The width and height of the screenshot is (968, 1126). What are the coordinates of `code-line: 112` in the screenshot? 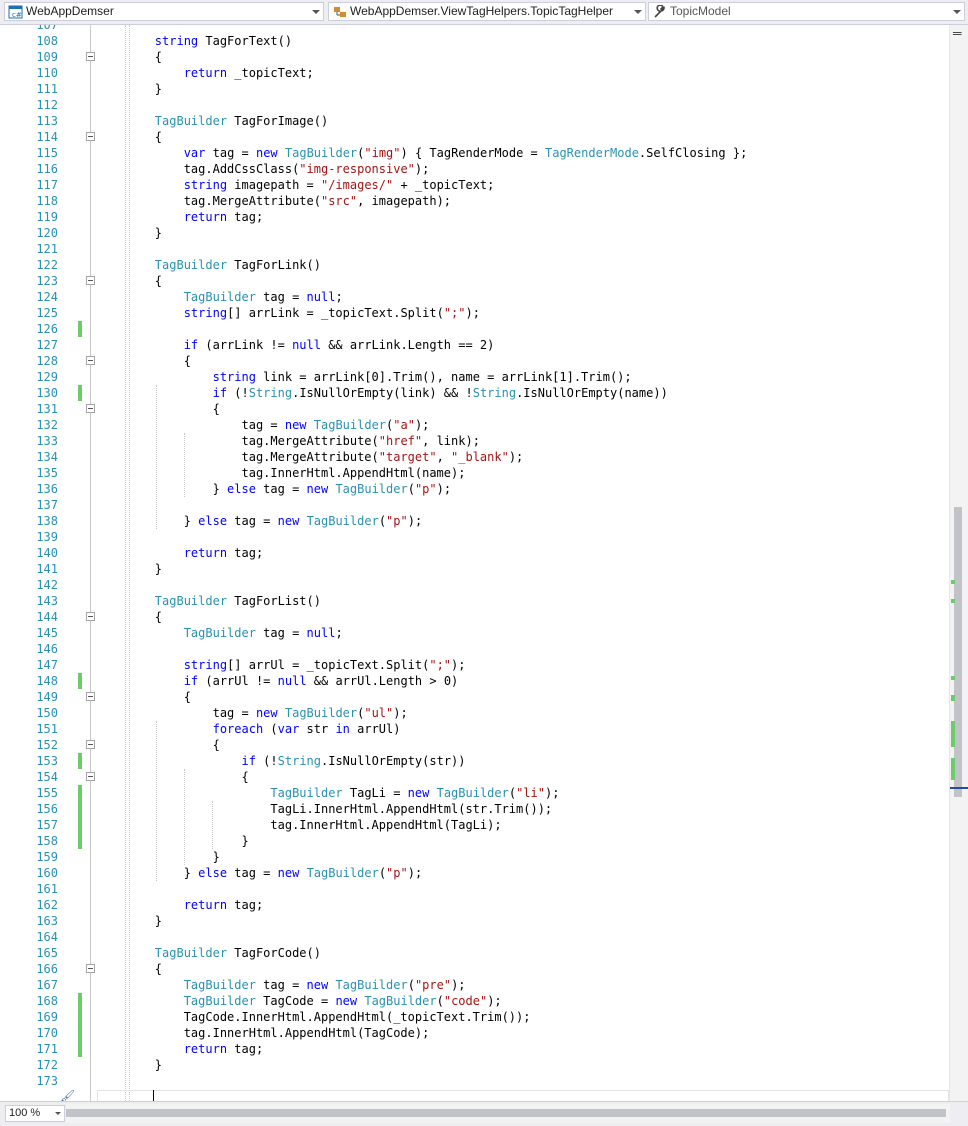 It's located at (474, 105).